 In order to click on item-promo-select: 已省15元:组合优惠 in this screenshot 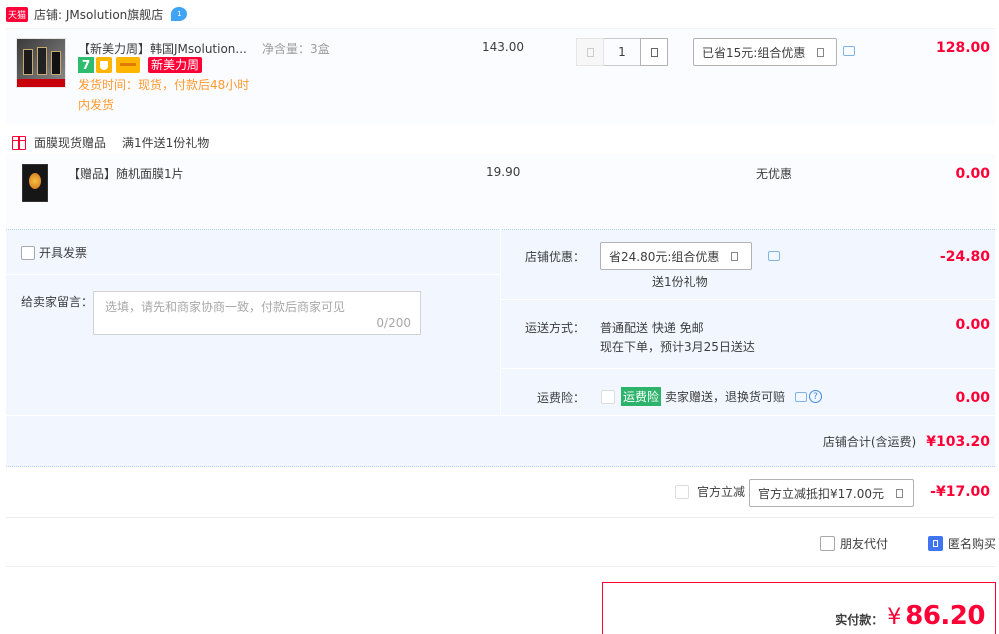, I will do `click(765, 52)`.